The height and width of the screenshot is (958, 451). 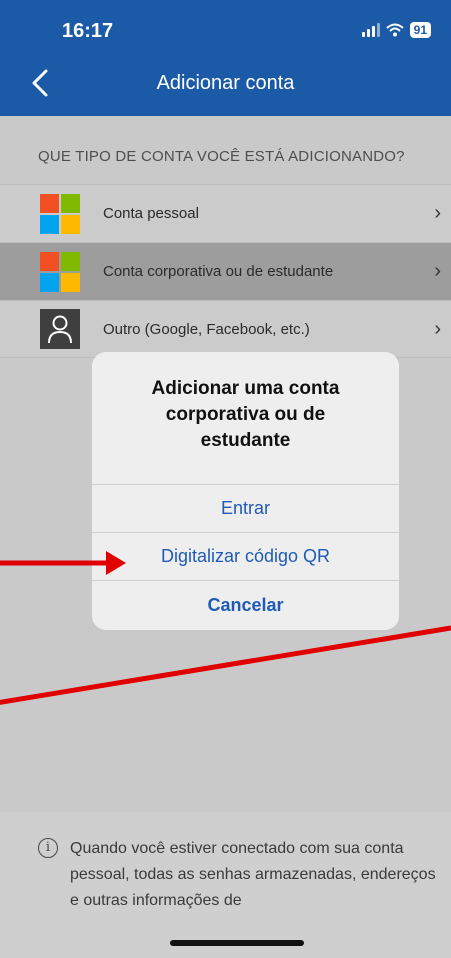 What do you see at coordinates (225, 83) in the screenshot?
I see `page-title: Adicionar conta` at bounding box center [225, 83].